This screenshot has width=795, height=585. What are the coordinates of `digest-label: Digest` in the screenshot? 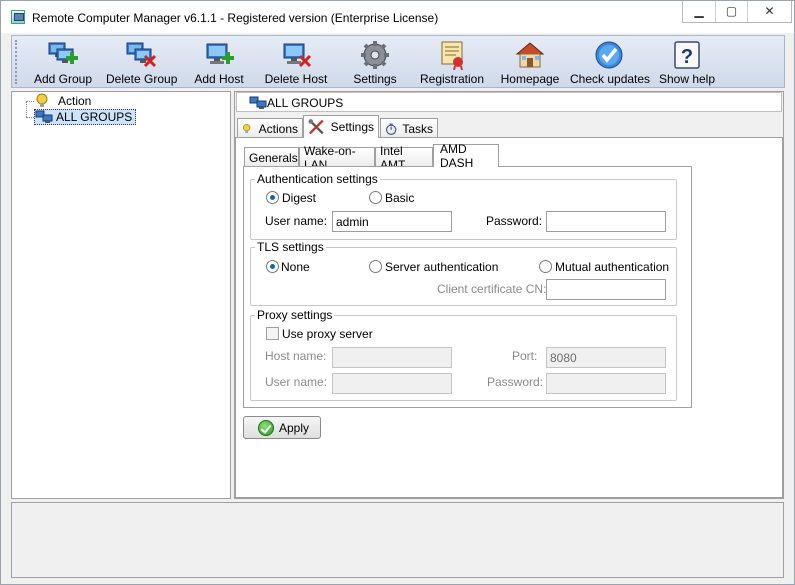 It's located at (299, 198).